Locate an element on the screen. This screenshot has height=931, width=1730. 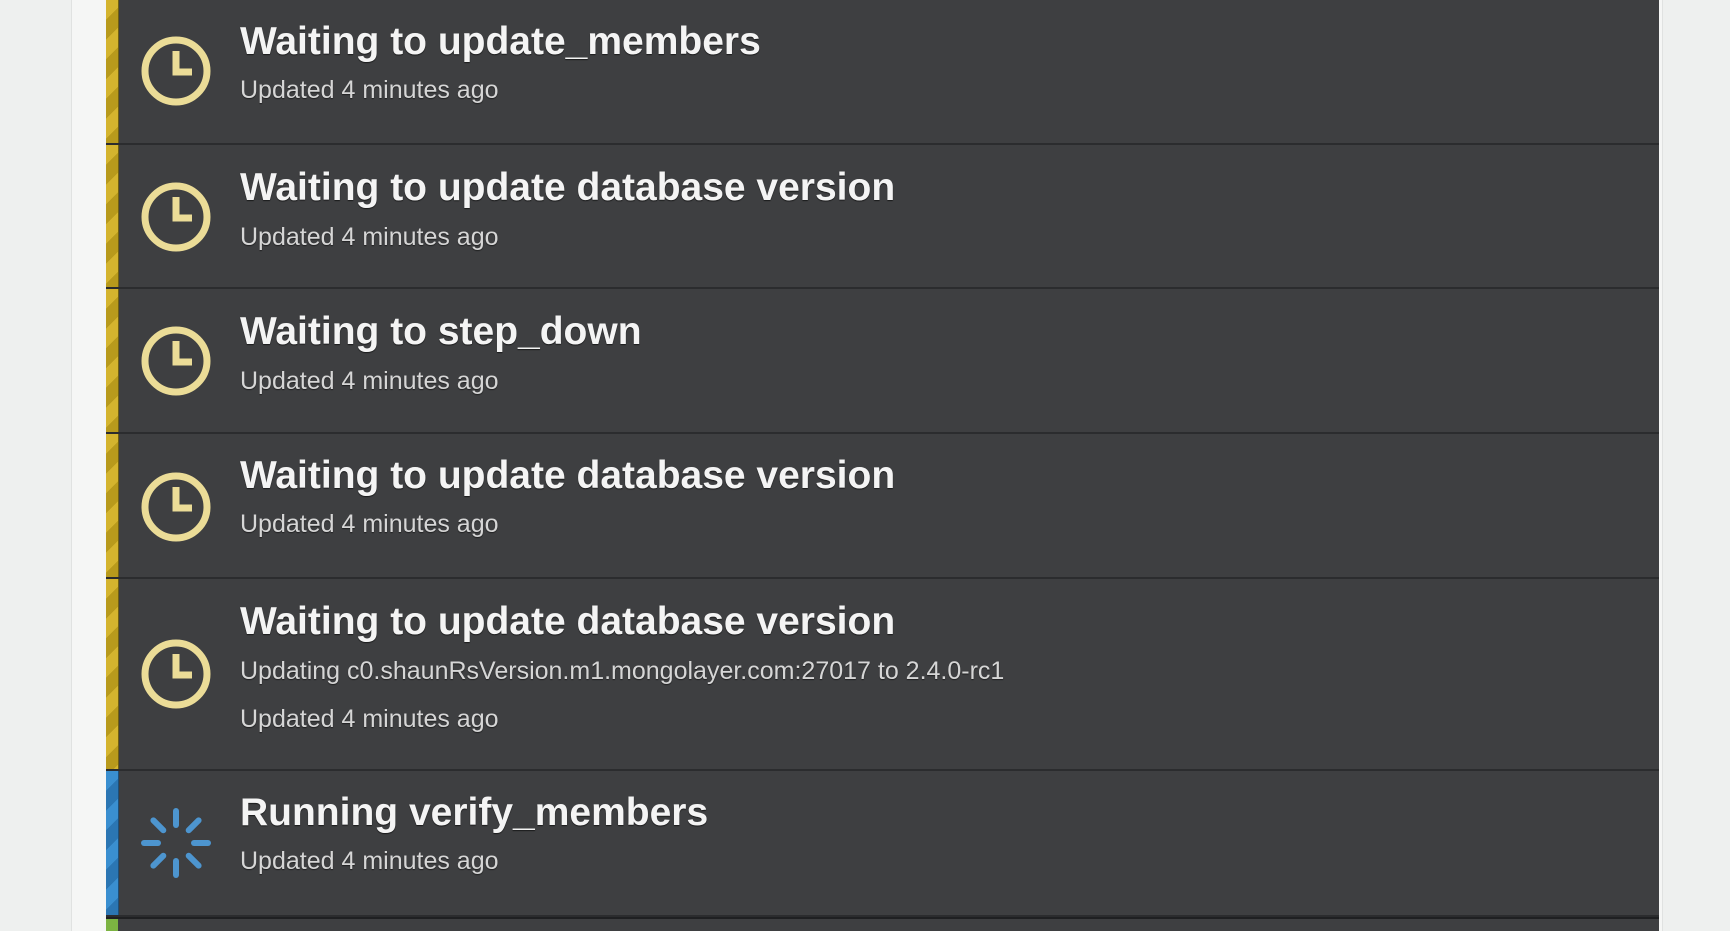
task-item is located at coordinates (882, 924).